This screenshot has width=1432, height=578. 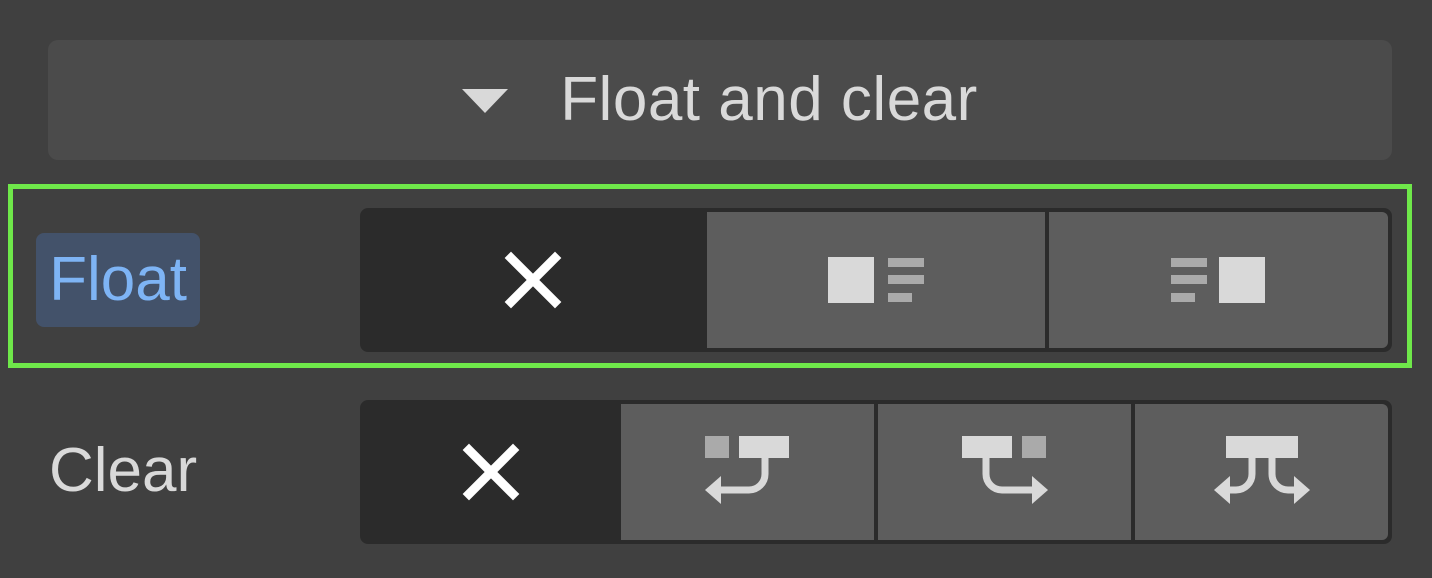 I want to click on clear-both-button, so click(x=1261, y=472).